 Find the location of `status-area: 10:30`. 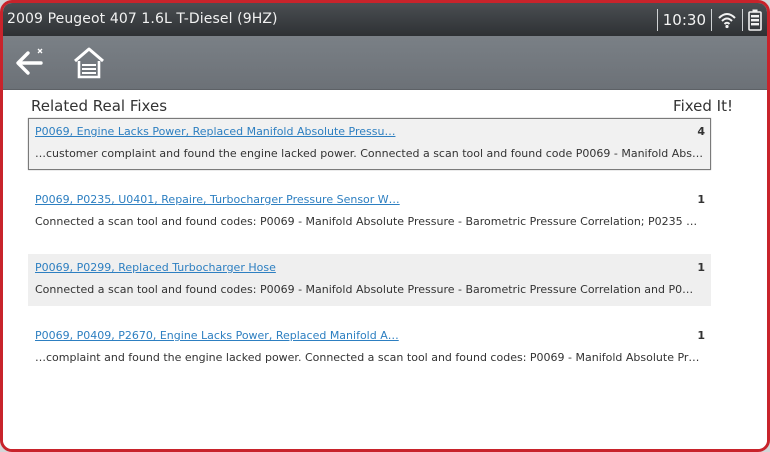

status-area: 10:30 is located at coordinates (707, 20).